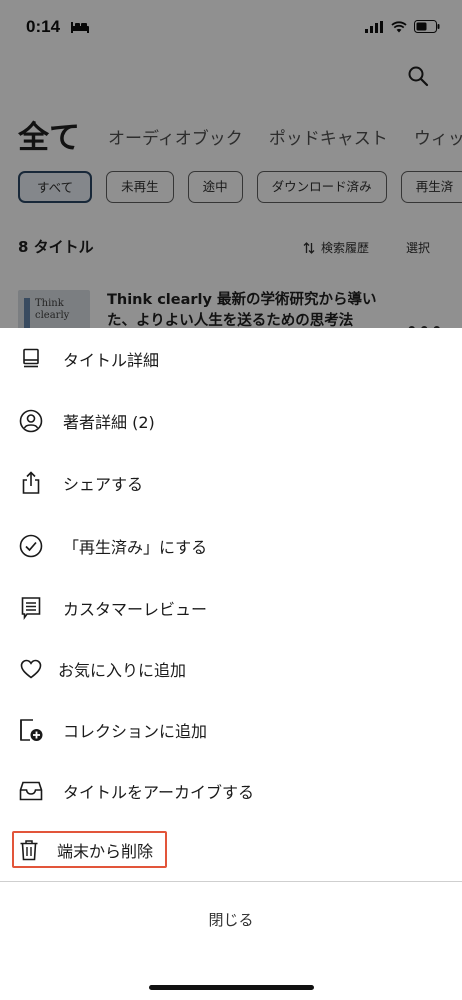 The height and width of the screenshot is (1000, 462). Describe the element at coordinates (231, 421) in the screenshot. I see `menu-item-author-details: 著者詳細 (2)` at that location.